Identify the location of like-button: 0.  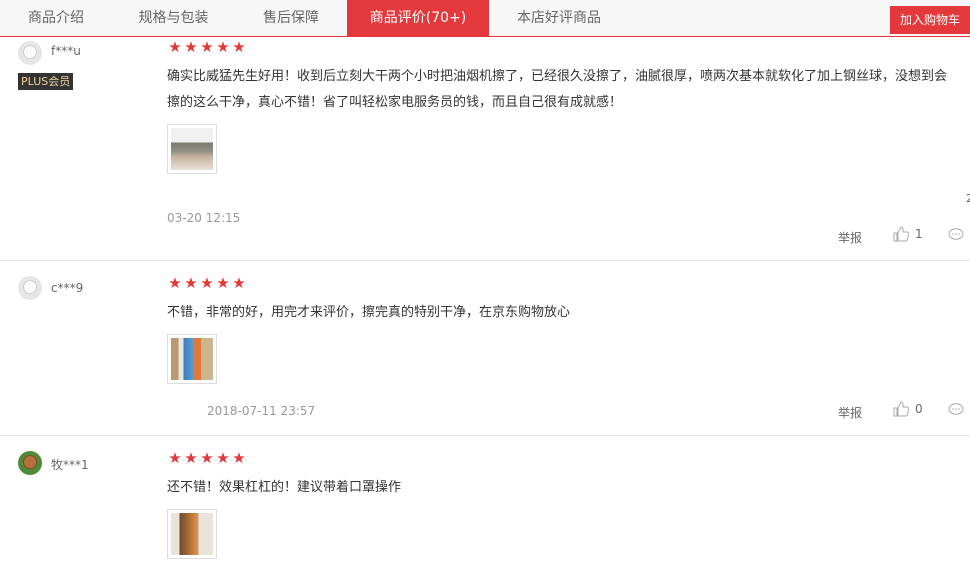
(908, 409).